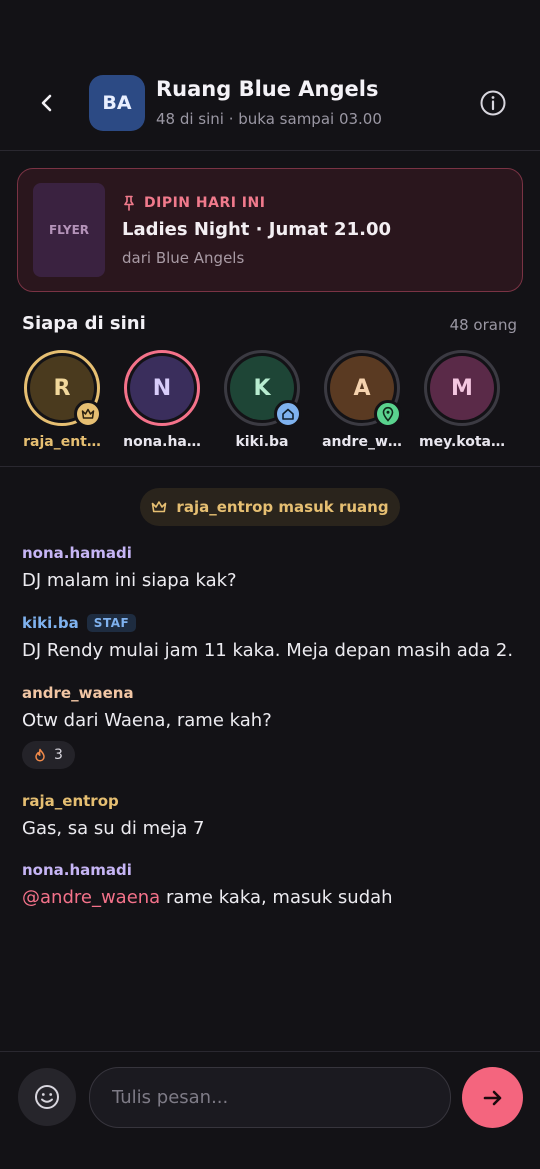 Image resolution: width=540 pixels, height=1169 pixels. I want to click on members-count: 48 orang, so click(483, 325).